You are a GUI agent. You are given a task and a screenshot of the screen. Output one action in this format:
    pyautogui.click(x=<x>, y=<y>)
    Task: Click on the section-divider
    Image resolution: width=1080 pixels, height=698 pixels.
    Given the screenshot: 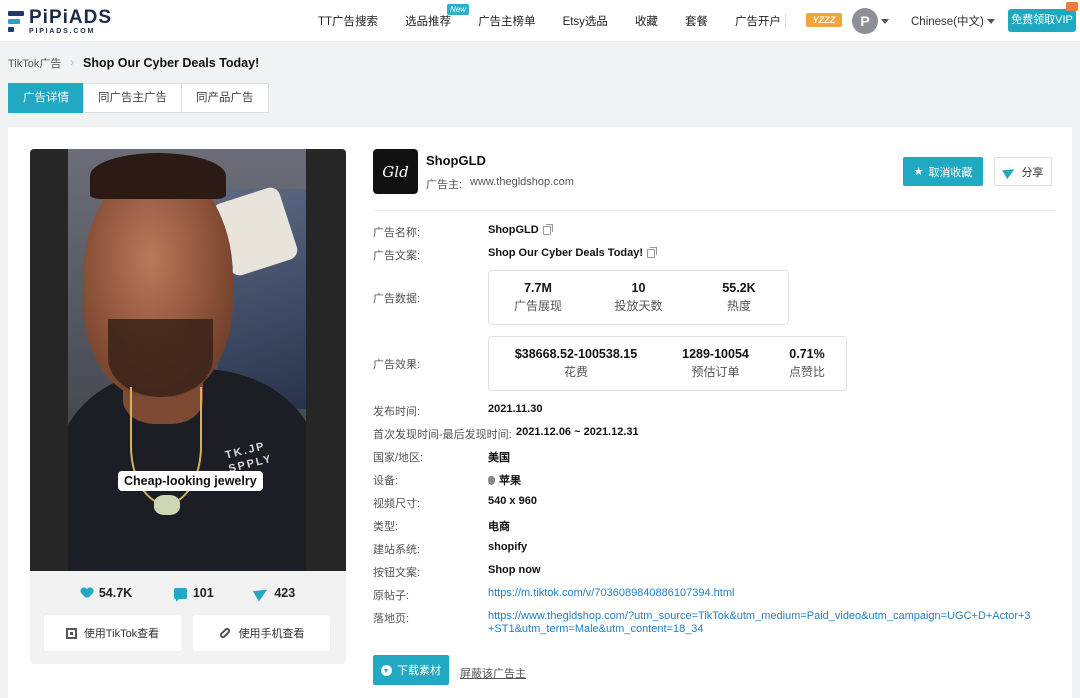 What is the action you would take?
    pyautogui.click(x=714, y=210)
    